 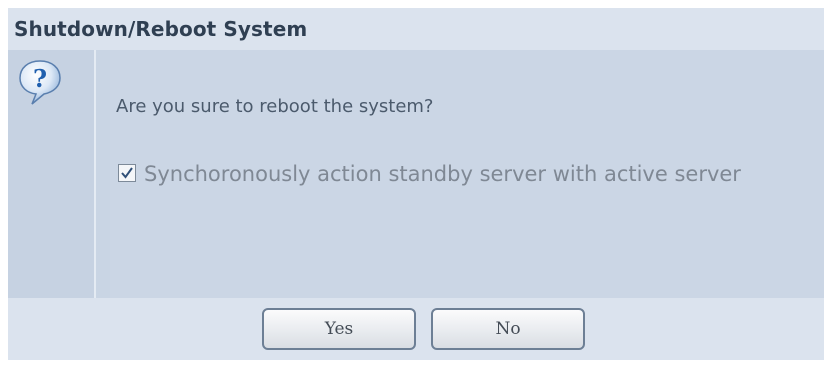 I want to click on checkmark-icon, so click(x=127, y=173).